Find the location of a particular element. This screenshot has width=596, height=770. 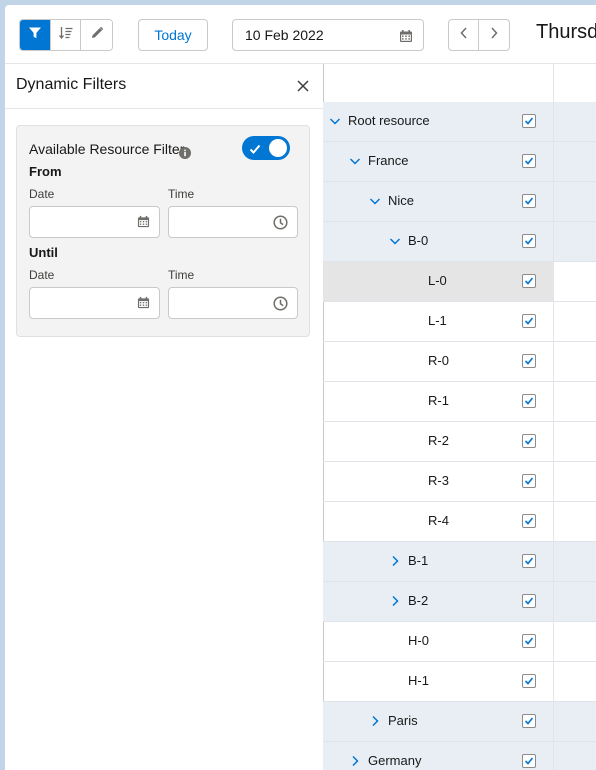

toggle-knob is located at coordinates (278, 148).